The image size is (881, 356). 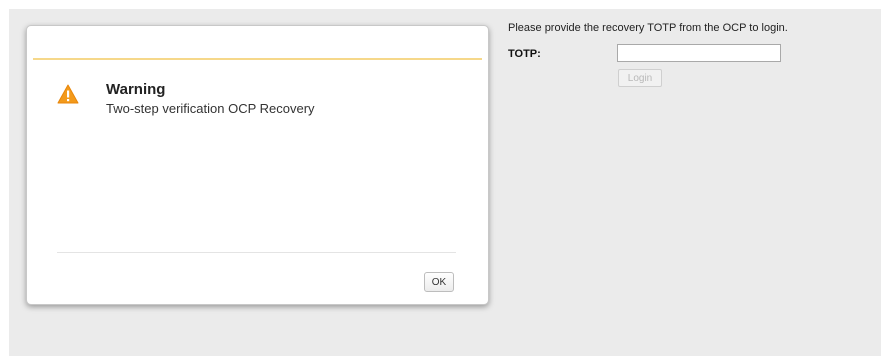 I want to click on dialog-header-divider, so click(x=257, y=59).